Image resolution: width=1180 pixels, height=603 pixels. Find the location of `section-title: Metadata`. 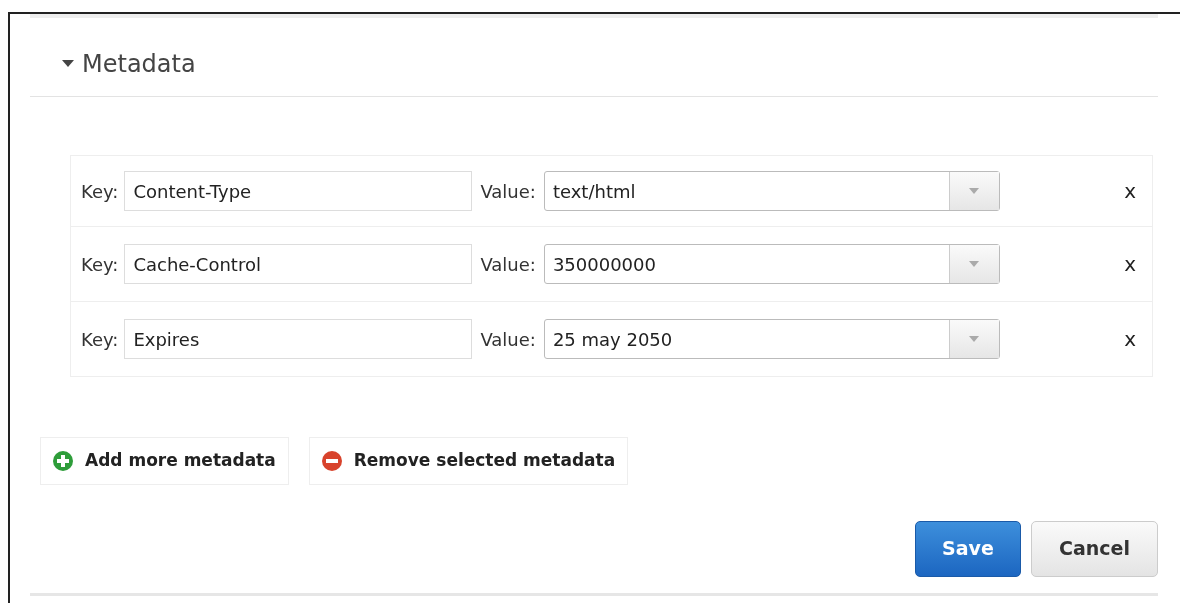

section-title: Metadata is located at coordinates (139, 64).